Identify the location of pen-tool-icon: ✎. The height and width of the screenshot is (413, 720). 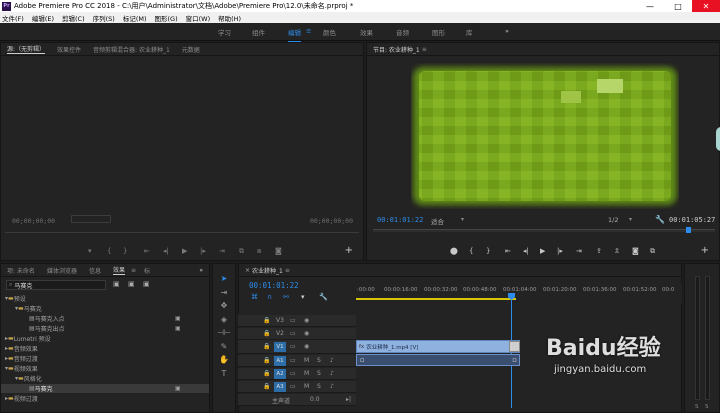
(224, 346).